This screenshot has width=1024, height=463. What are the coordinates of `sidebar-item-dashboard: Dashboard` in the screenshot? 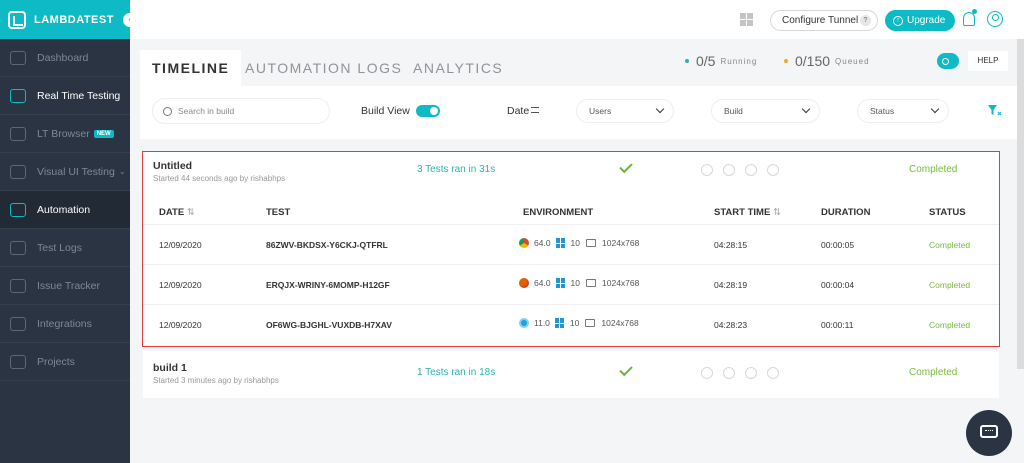 It's located at (65, 58).